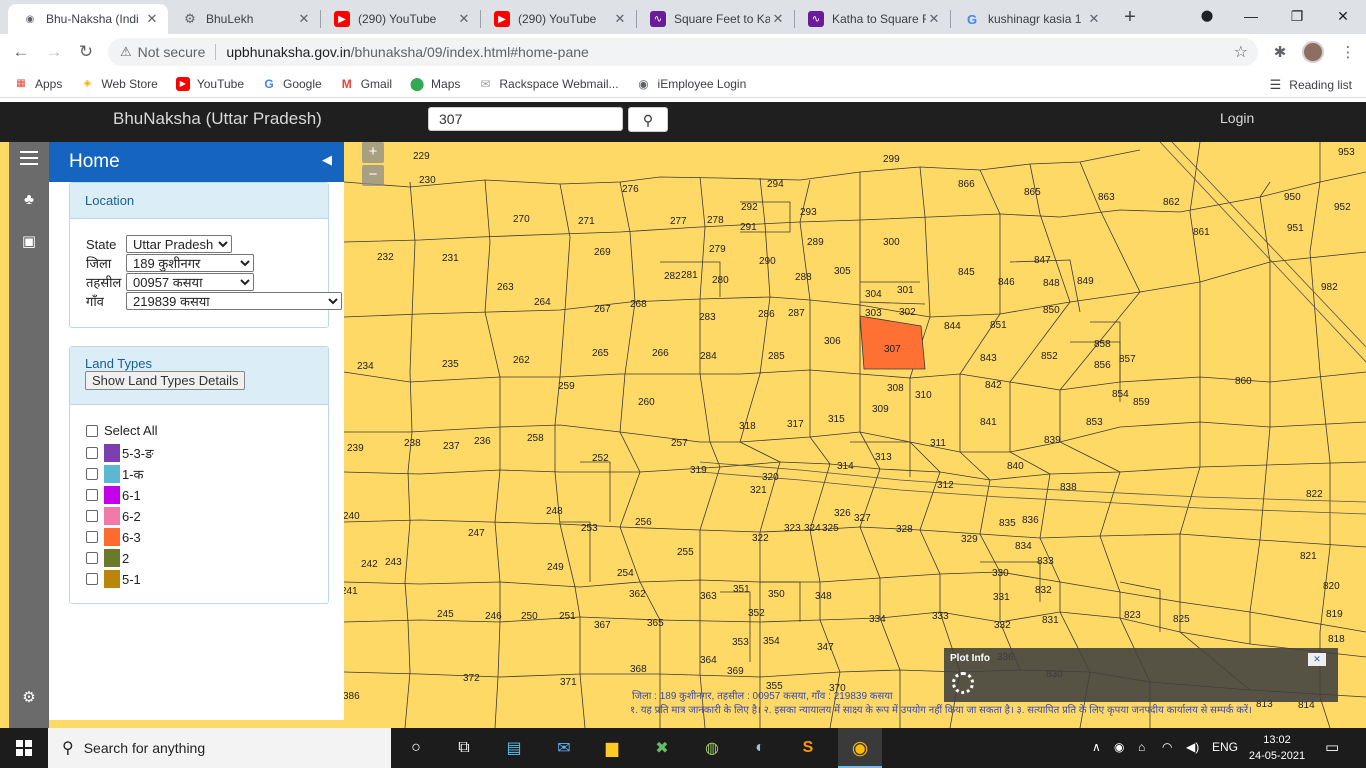 The width and height of the screenshot is (1366, 768). I want to click on plot-label: 271, so click(586, 221).